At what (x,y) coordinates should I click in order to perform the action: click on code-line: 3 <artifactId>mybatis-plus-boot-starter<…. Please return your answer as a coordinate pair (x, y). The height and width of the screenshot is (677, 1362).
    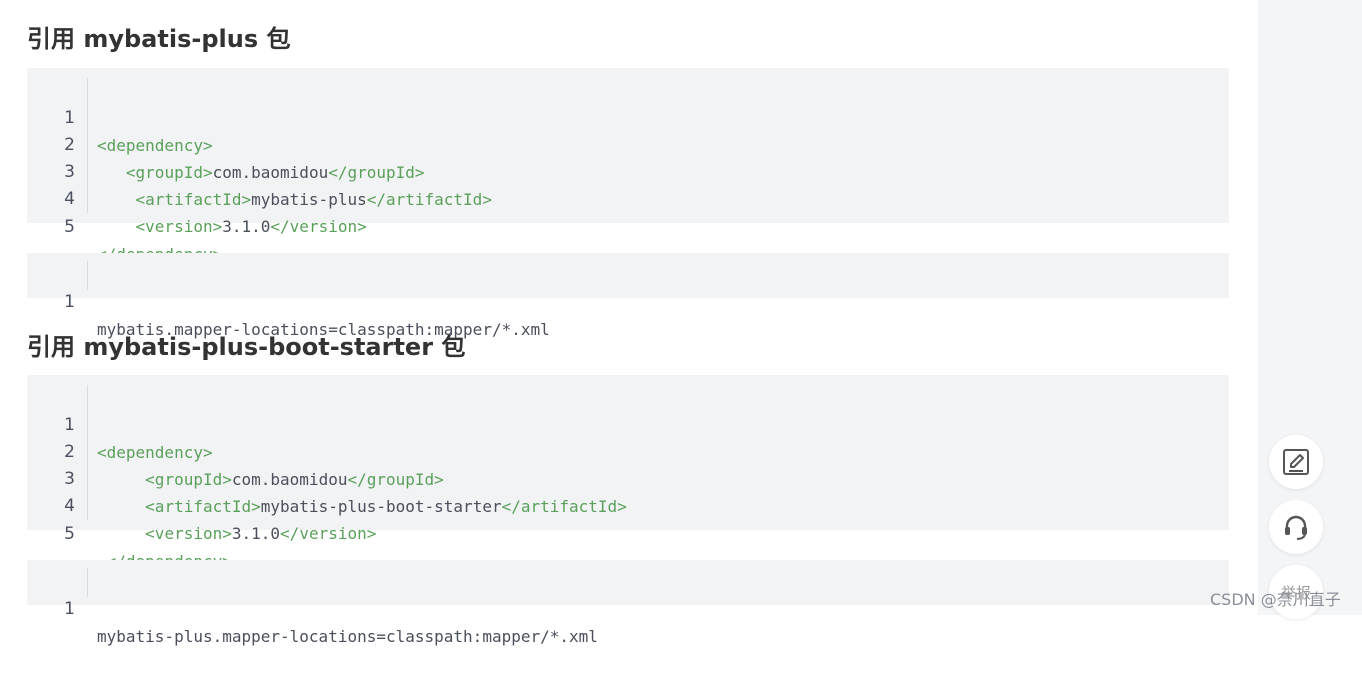
    Looking at the image, I should click on (628, 477).